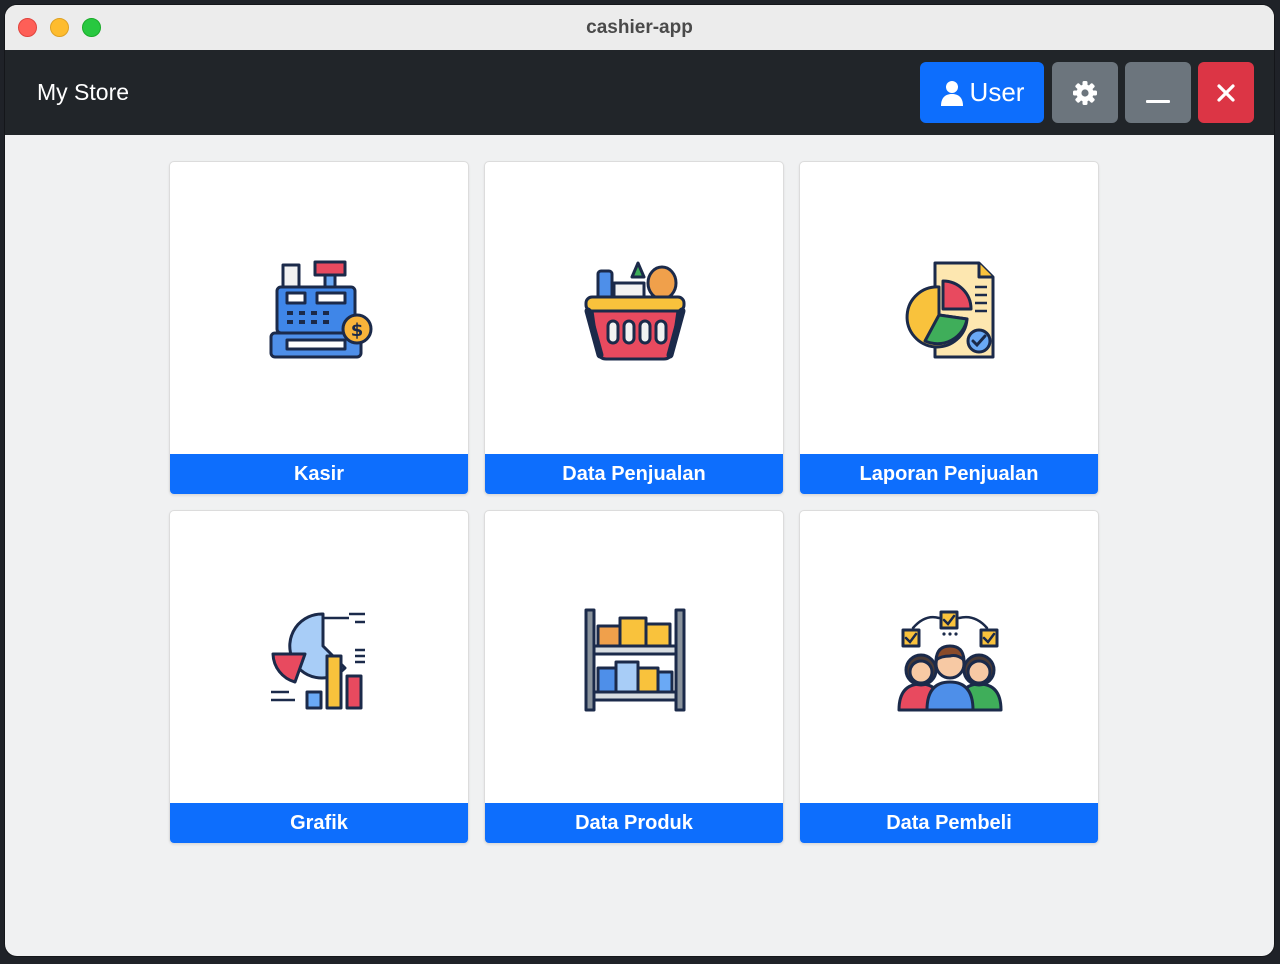 Image resolution: width=1280 pixels, height=964 pixels. I want to click on menu-card-label: Data Produk, so click(634, 823).